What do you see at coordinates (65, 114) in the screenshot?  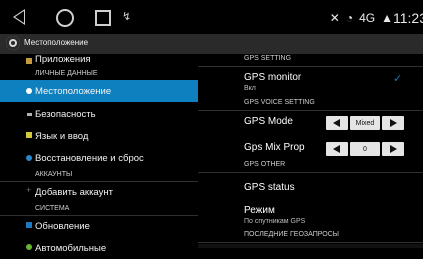 I see `sidebar-item-label: Безопасность` at bounding box center [65, 114].